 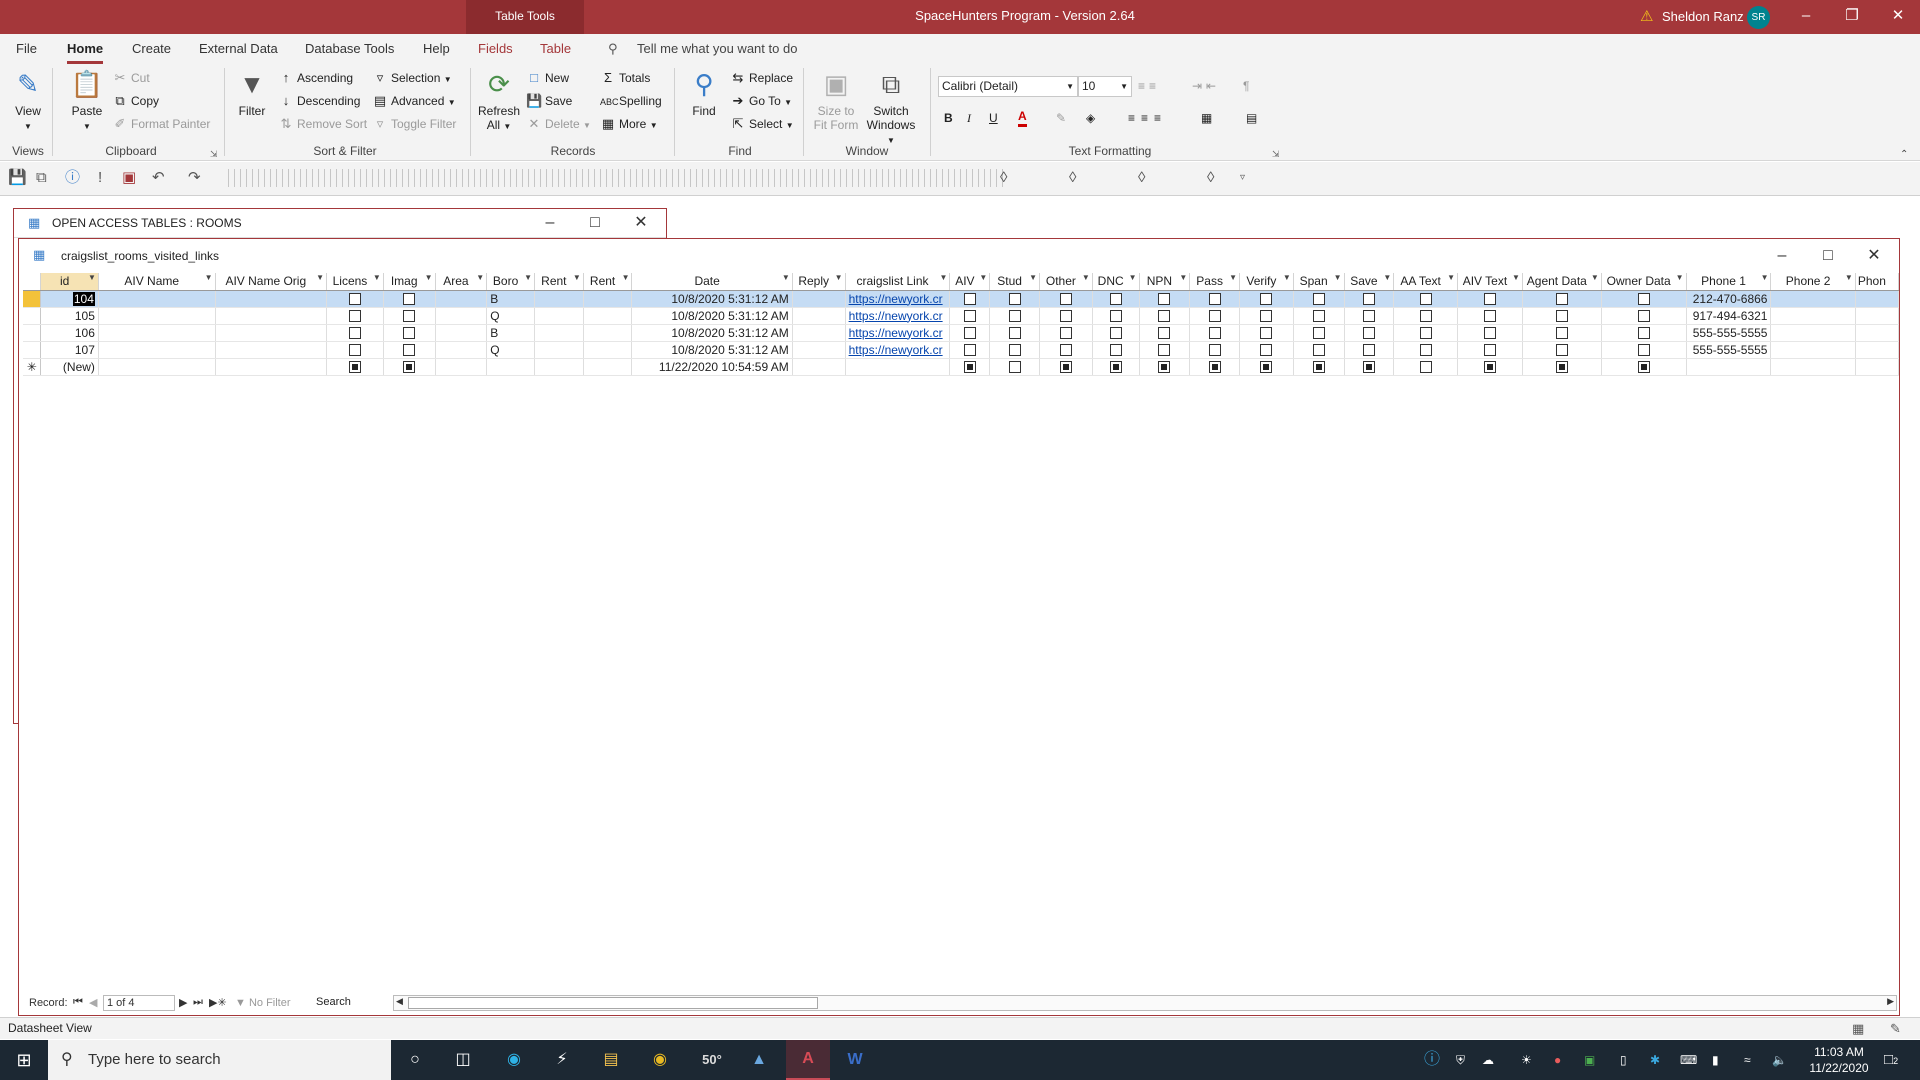 I want to click on tab-home: Home, so click(x=85, y=49).